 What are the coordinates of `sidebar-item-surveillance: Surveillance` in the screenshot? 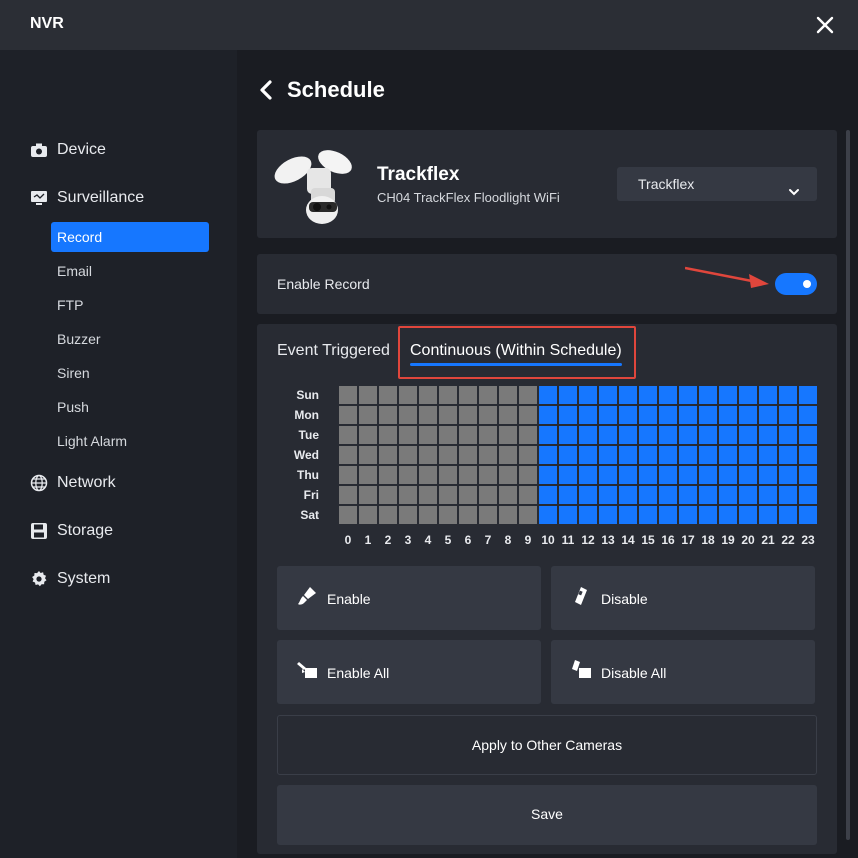 It's located at (87, 198).